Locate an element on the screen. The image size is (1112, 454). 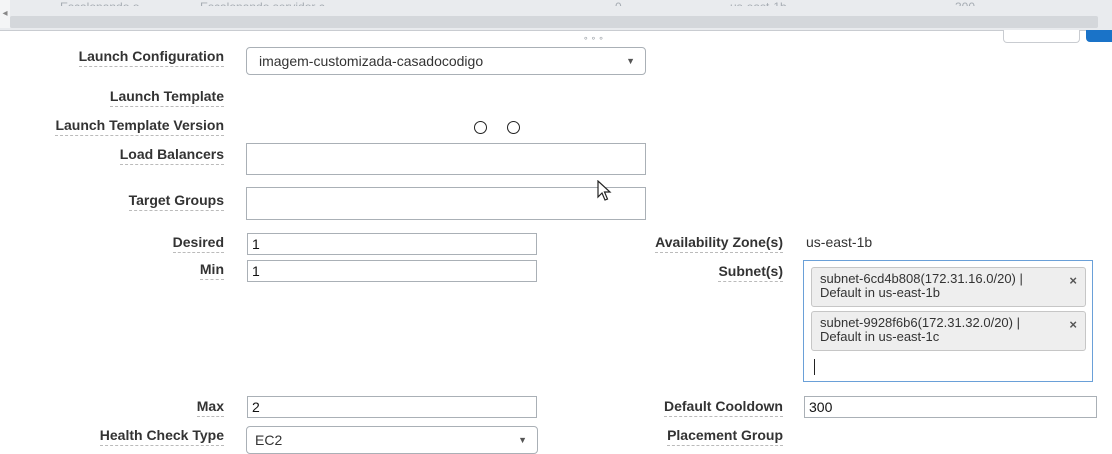
subnet-chip-line1: subnet-6cd4b808(172.31.16.0/20) | is located at coordinates (921, 278).